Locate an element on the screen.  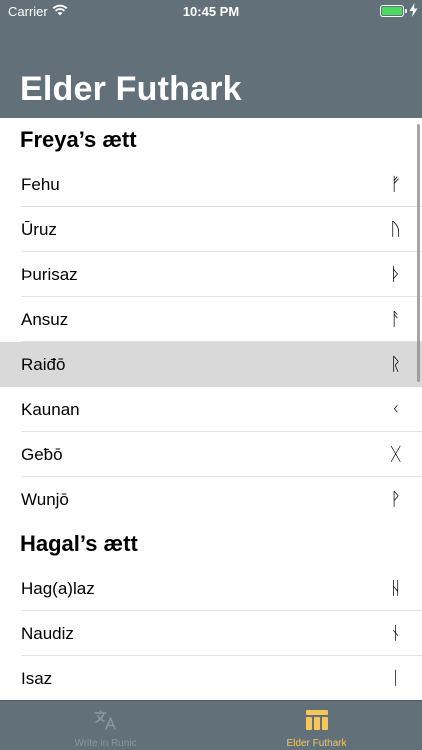
section-header-hagal: Hagal’s ætt is located at coordinates (79, 543).